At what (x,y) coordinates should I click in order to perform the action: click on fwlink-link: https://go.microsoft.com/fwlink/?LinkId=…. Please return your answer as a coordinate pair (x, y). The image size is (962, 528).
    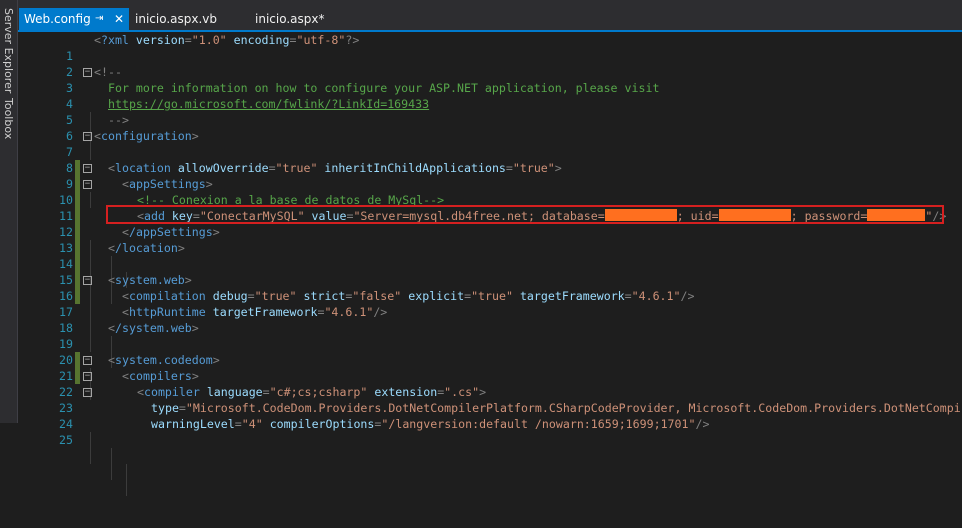
    Looking at the image, I should click on (268, 104).